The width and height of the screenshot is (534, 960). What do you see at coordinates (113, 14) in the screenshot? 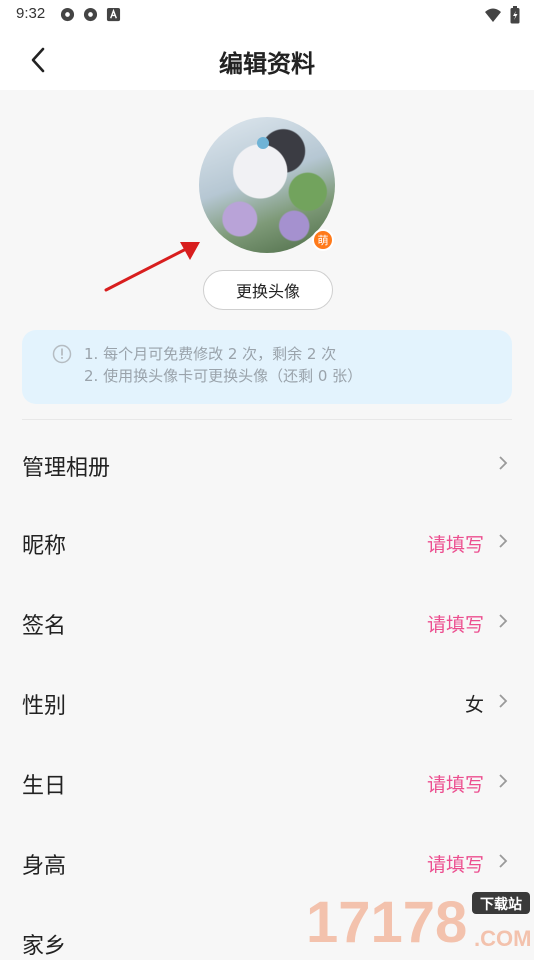
I see `font-icon` at bounding box center [113, 14].